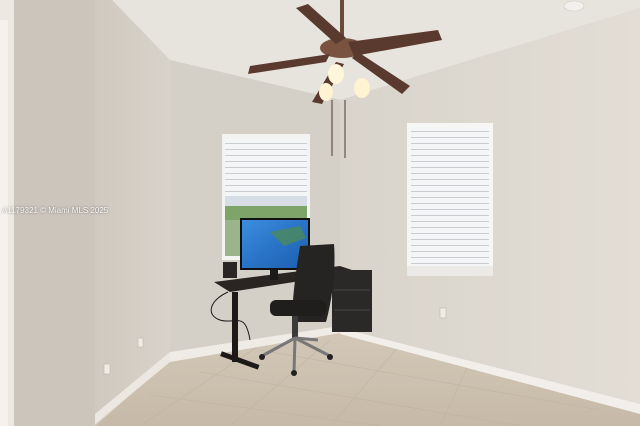 The image size is (640, 426). Describe the element at coordinates (266, 201) in the screenshot. I see `back-window-sky` at that location.